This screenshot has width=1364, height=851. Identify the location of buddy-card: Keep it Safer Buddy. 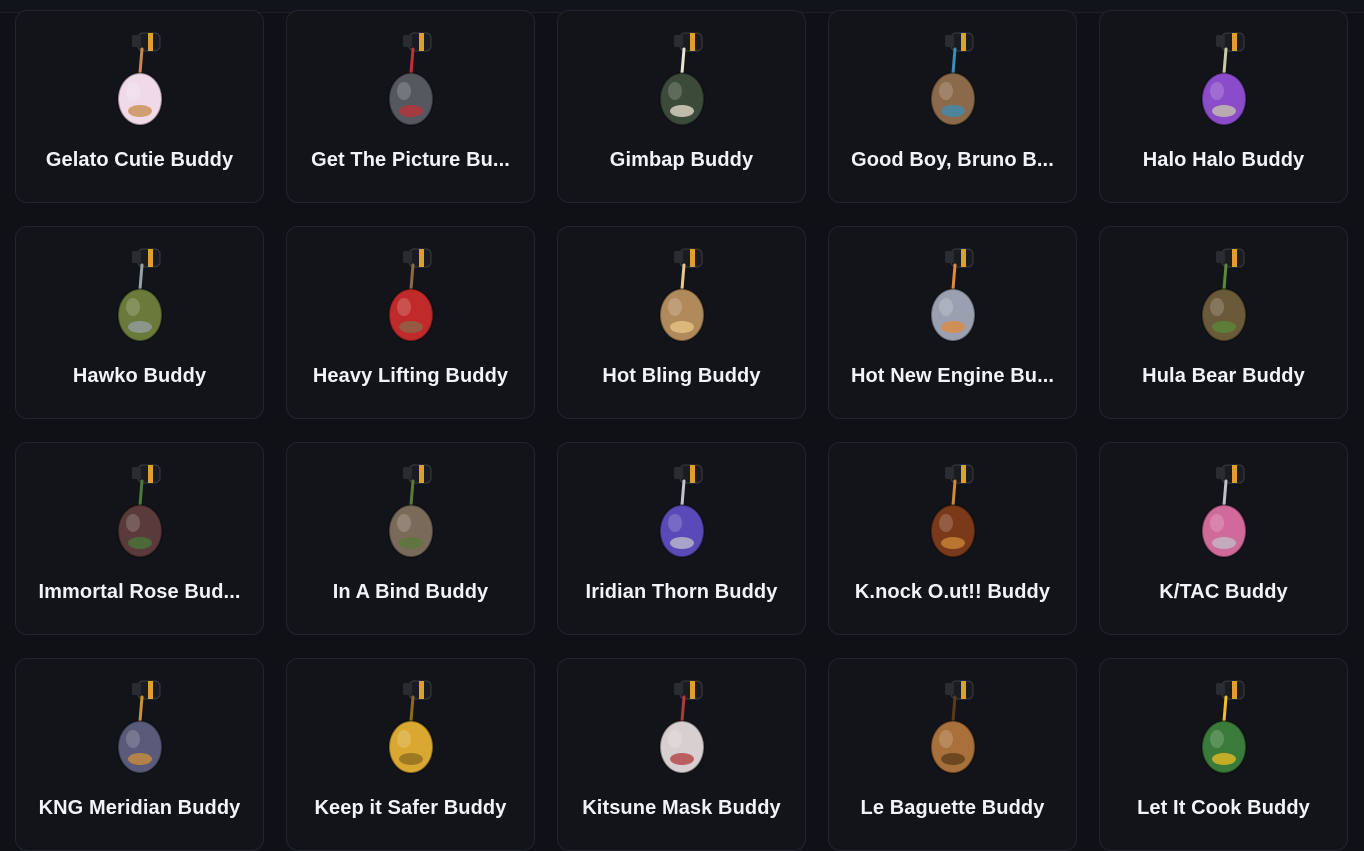
(410, 754).